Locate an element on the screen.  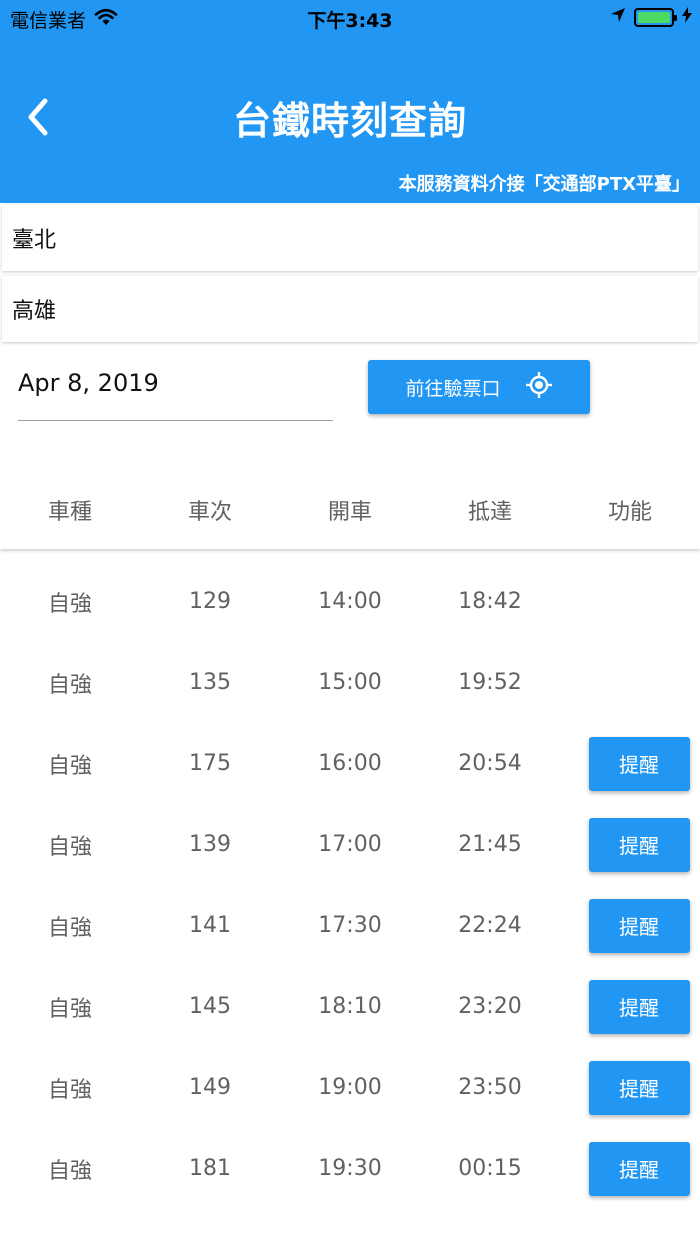
departure-time-cell: 17:30 is located at coordinates (350, 925).